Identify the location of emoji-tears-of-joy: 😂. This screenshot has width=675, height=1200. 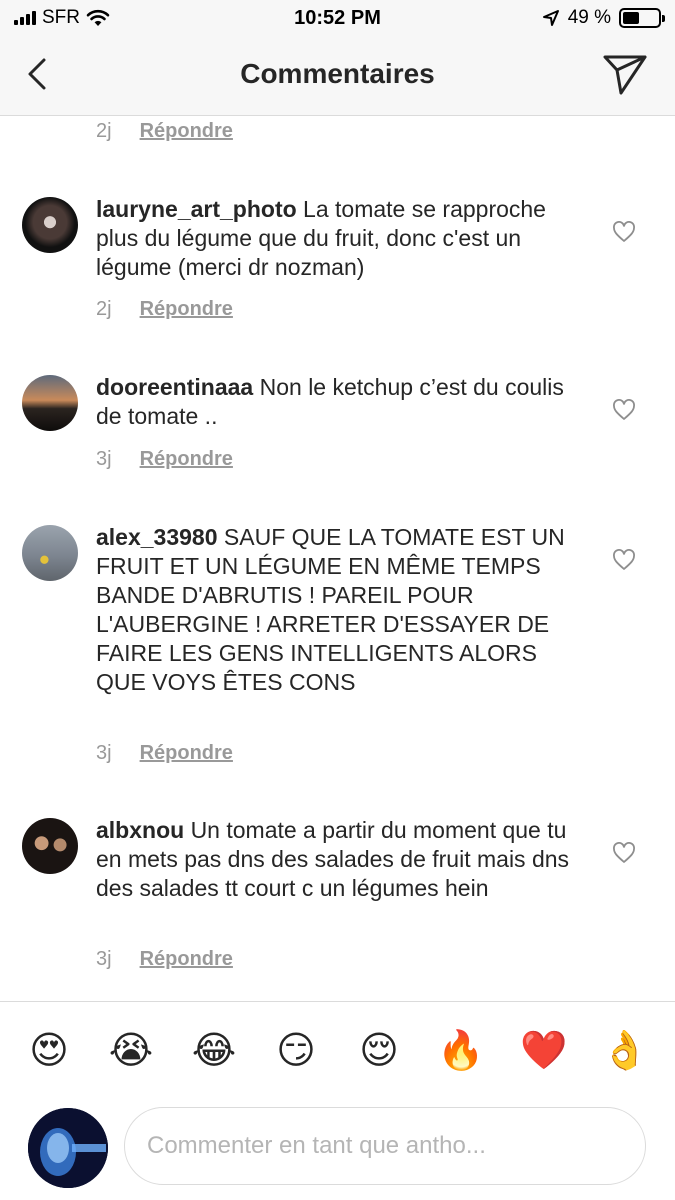
(214, 1051).